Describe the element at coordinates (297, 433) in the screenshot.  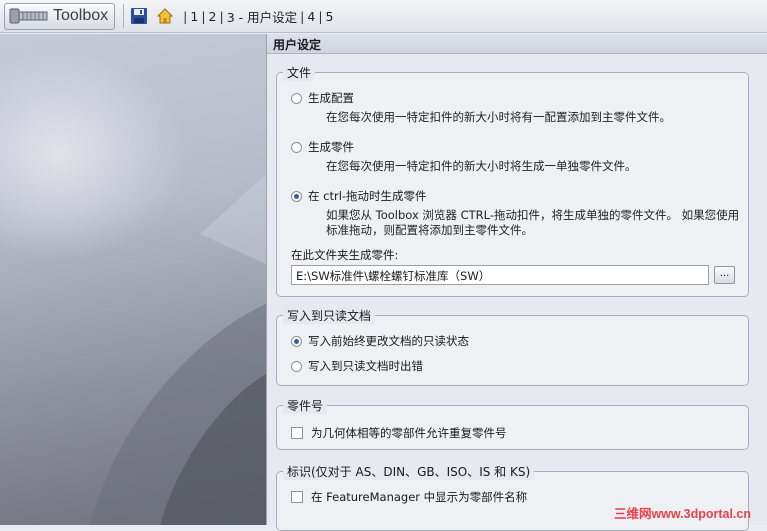
I see `checkbox-duplicate-part-number` at that location.